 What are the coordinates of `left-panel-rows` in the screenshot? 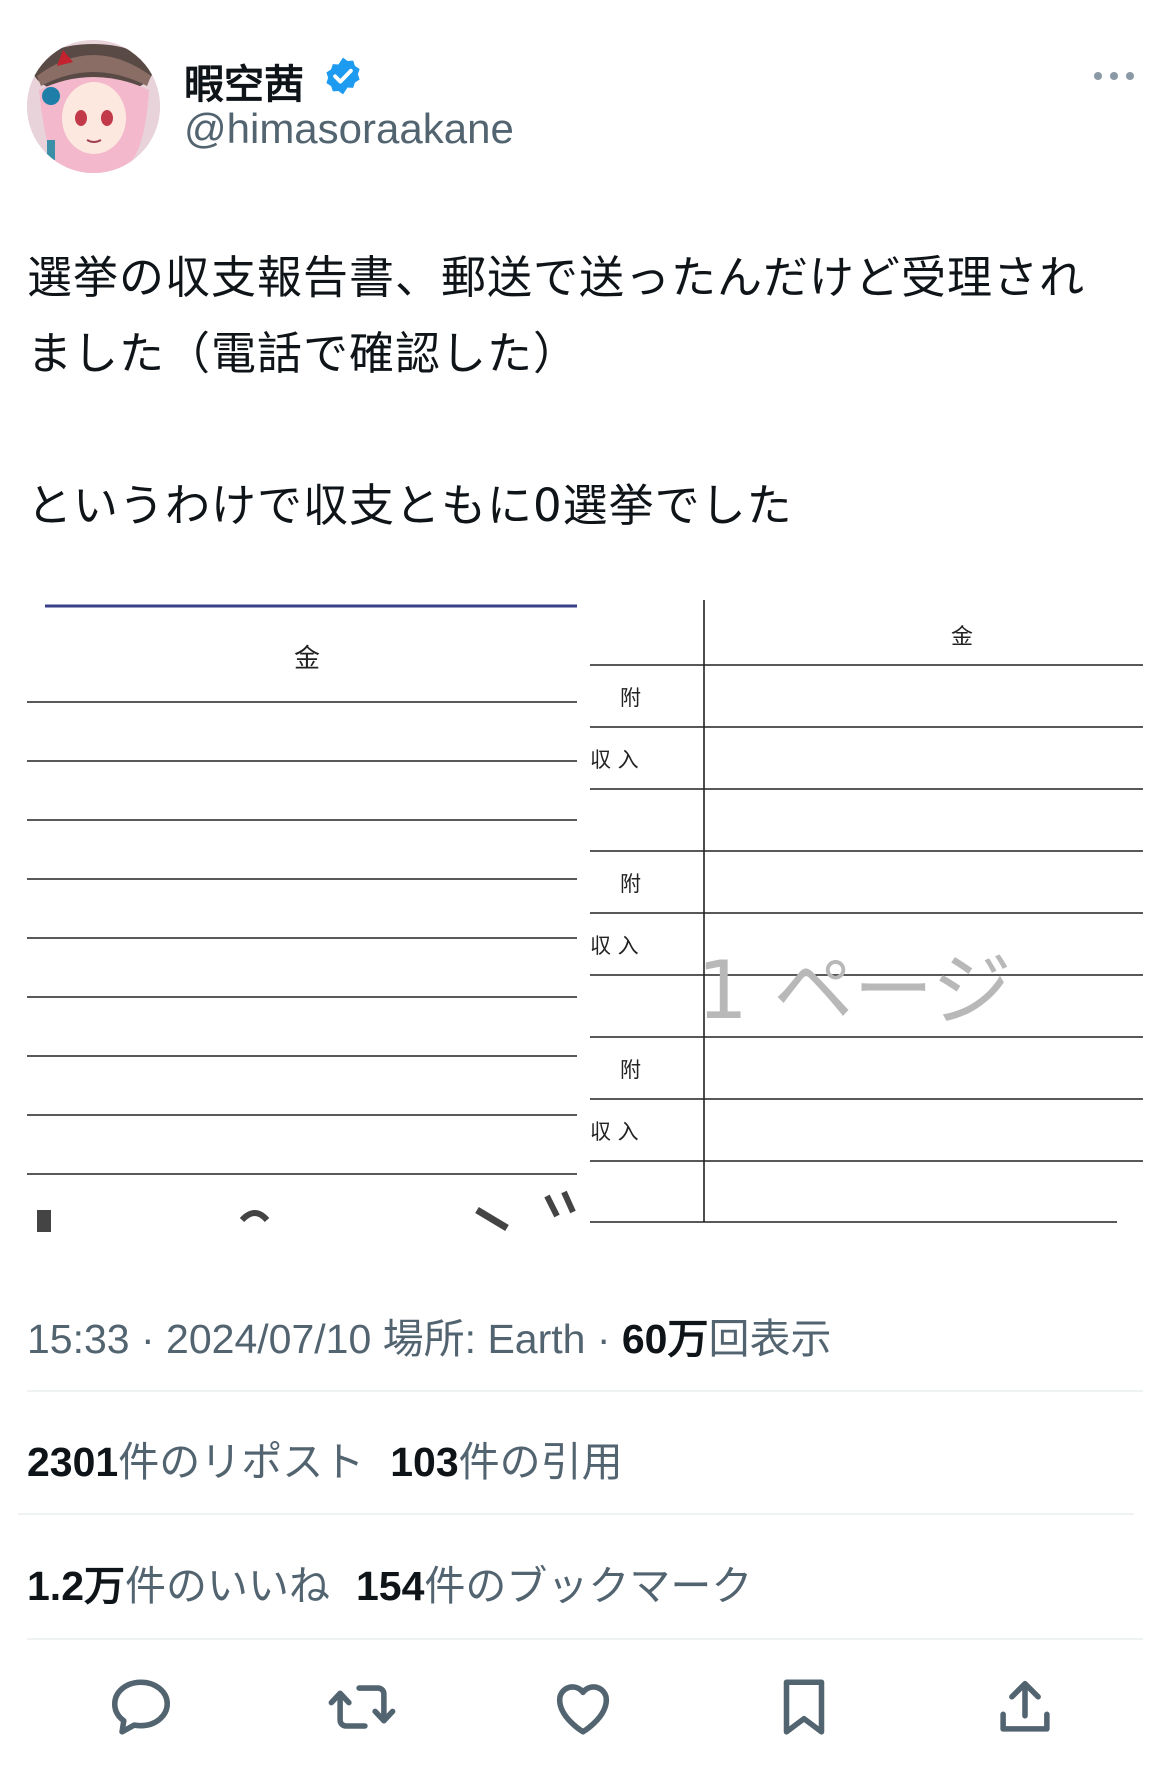 It's located at (302, 938).